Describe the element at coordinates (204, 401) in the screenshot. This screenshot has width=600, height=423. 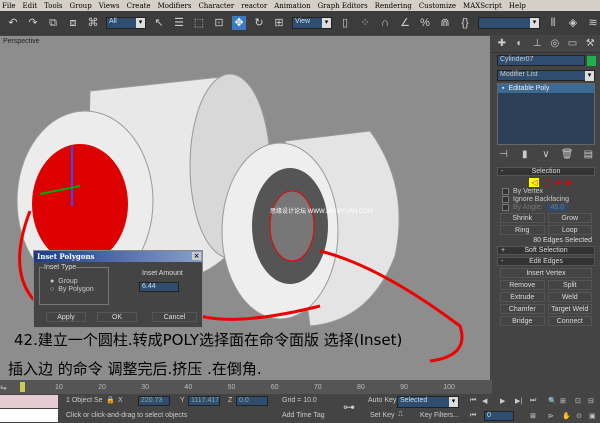
I see `y-coord-input: 1117.417` at that location.